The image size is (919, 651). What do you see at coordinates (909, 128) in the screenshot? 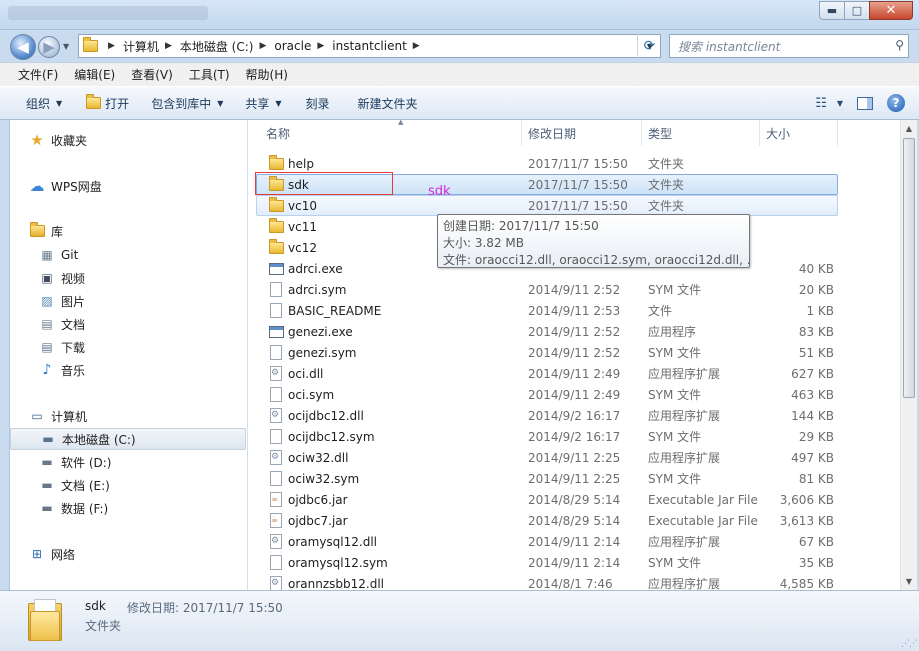
I see `scroll-up-button: ▲` at bounding box center [909, 128].